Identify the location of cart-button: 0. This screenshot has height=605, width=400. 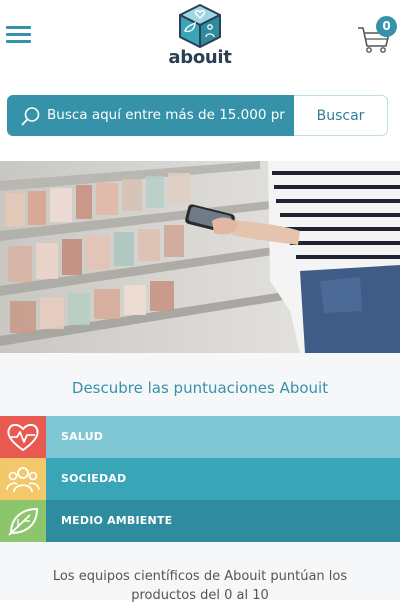
(376, 35).